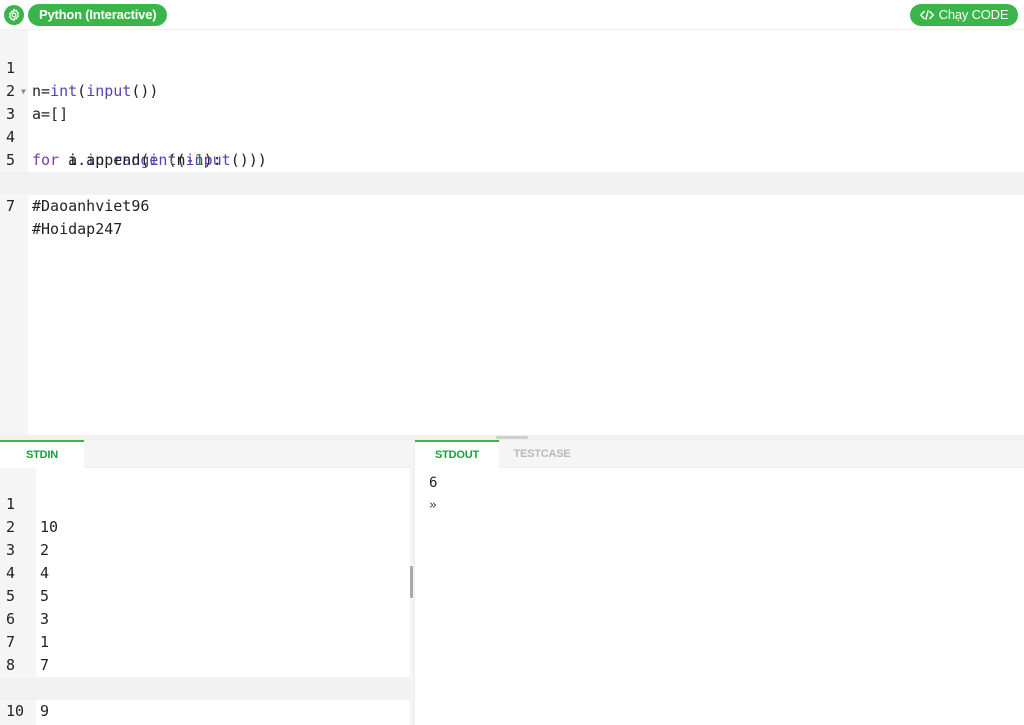 This screenshot has height=725, width=1024. I want to click on code-line: 5 print((int((n+1)*(n/2)))-sum(a)), so click(512, 159).